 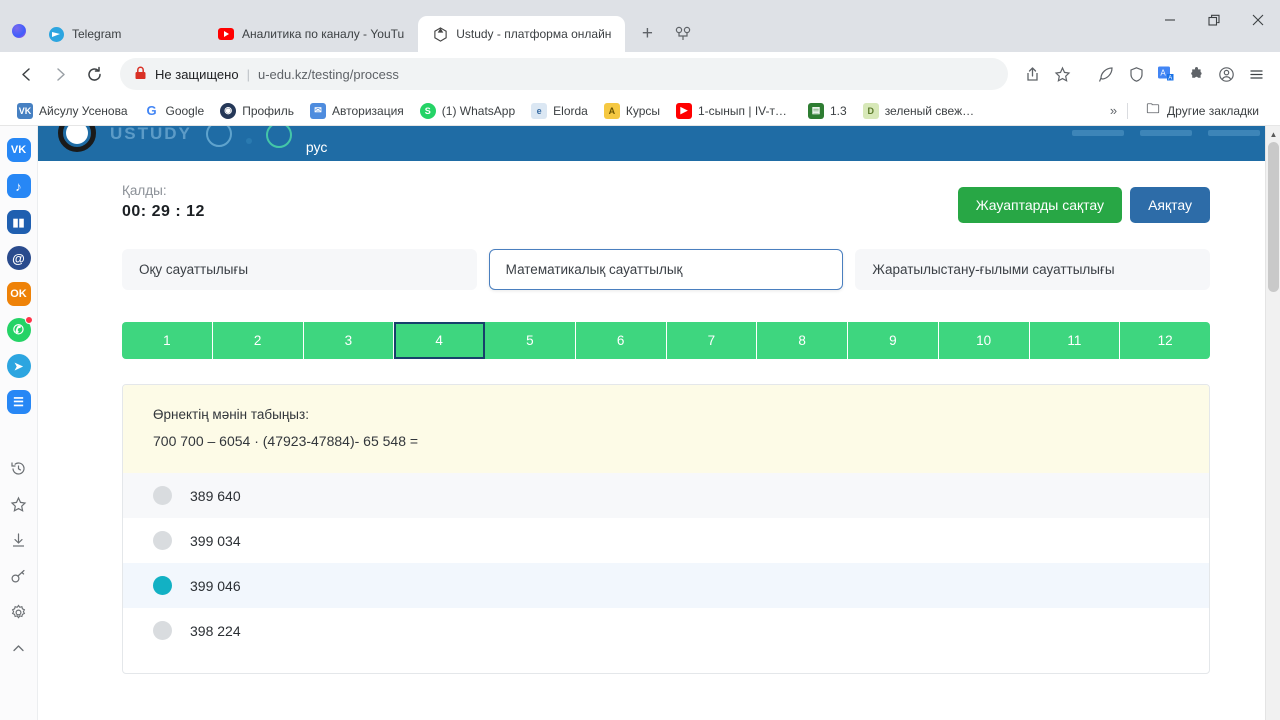 What do you see at coordinates (26, 74) in the screenshot?
I see `back-button` at bounding box center [26, 74].